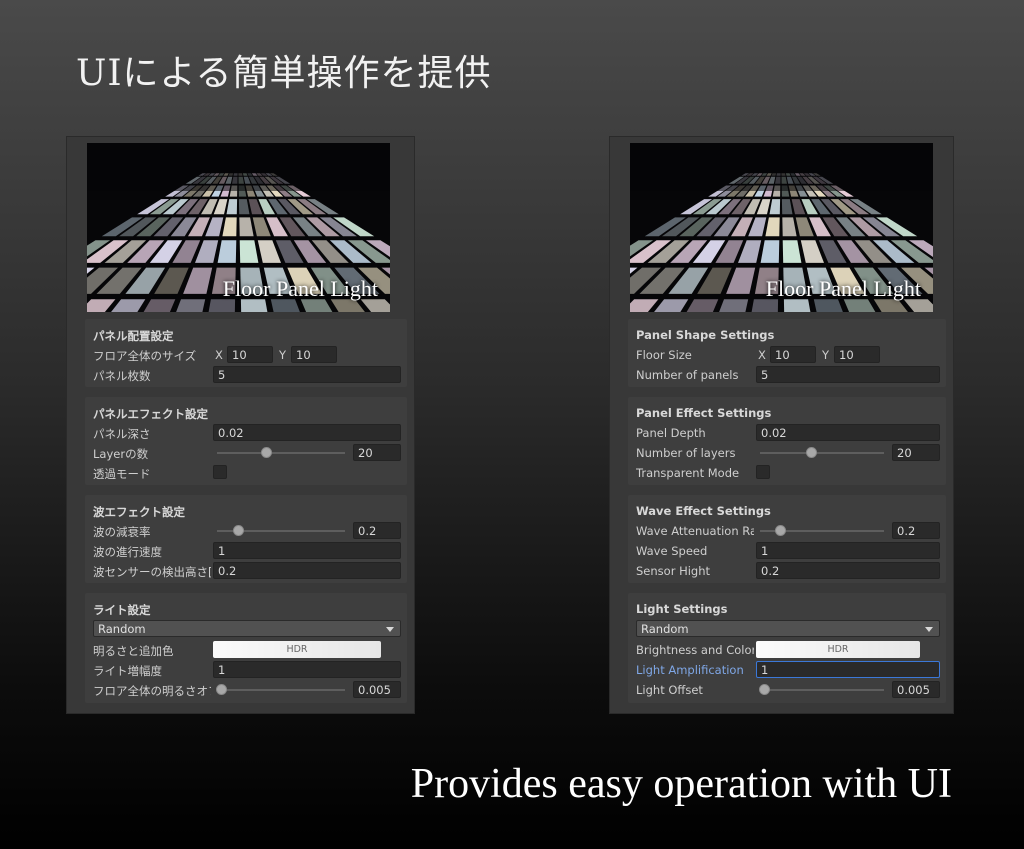  I want to click on row-number-of-panels: Number of panels 5, so click(787, 375).